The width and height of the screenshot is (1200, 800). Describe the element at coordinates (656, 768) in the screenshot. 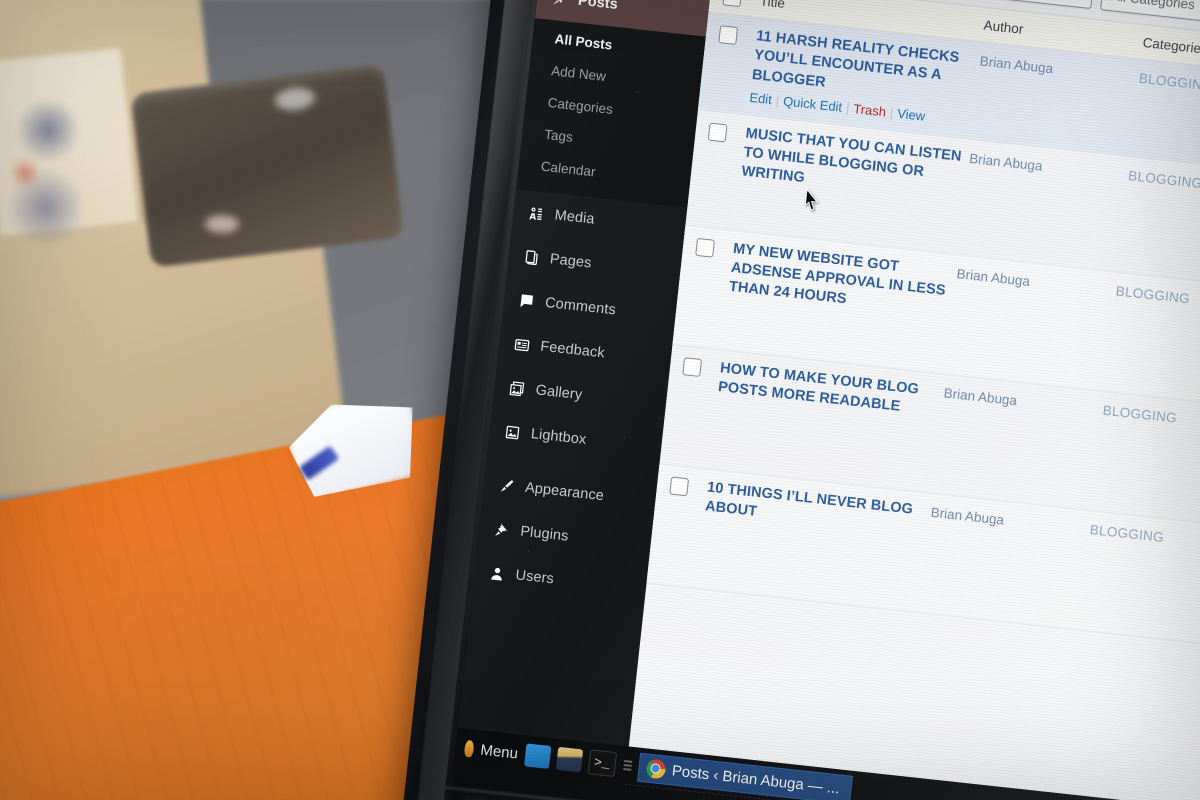

I see `chrome-icon` at that location.